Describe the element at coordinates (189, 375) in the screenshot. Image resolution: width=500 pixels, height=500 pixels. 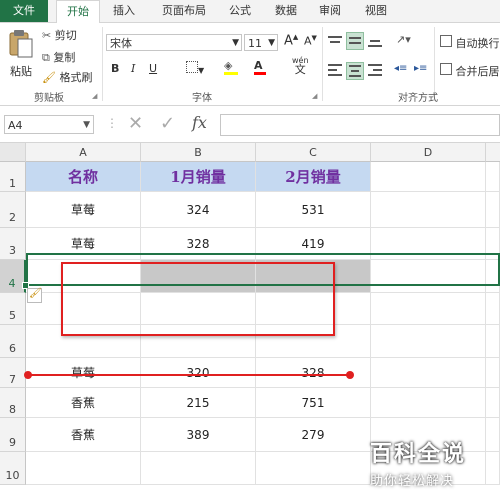
I see `annotation-line` at that location.